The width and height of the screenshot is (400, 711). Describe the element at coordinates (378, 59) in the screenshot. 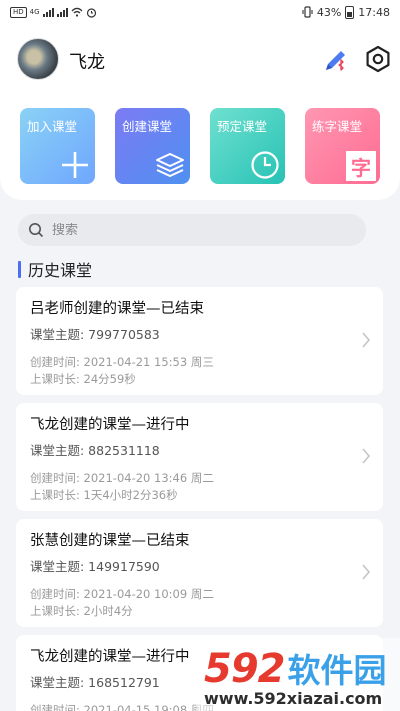

I see `gear-icon` at that location.